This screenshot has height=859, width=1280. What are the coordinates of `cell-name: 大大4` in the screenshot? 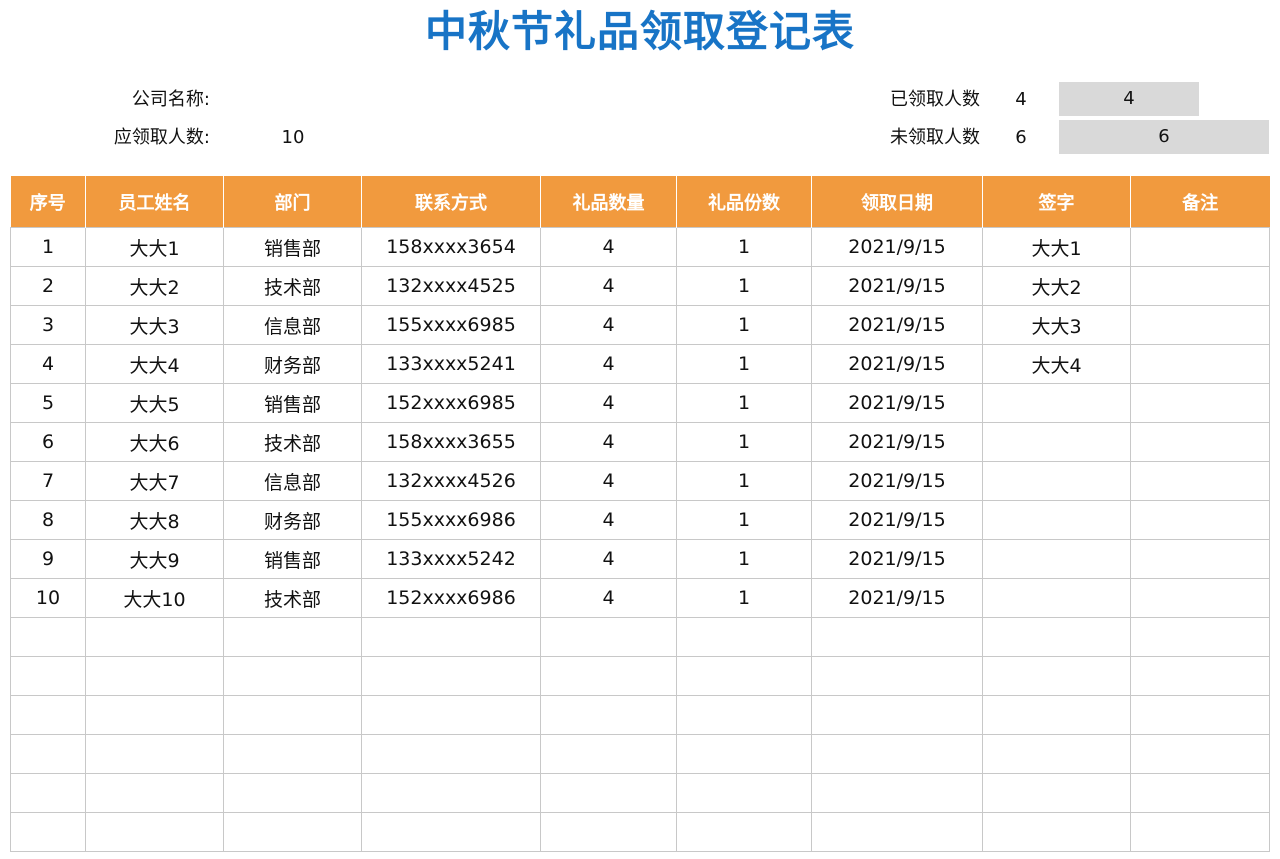 It's located at (154, 364).